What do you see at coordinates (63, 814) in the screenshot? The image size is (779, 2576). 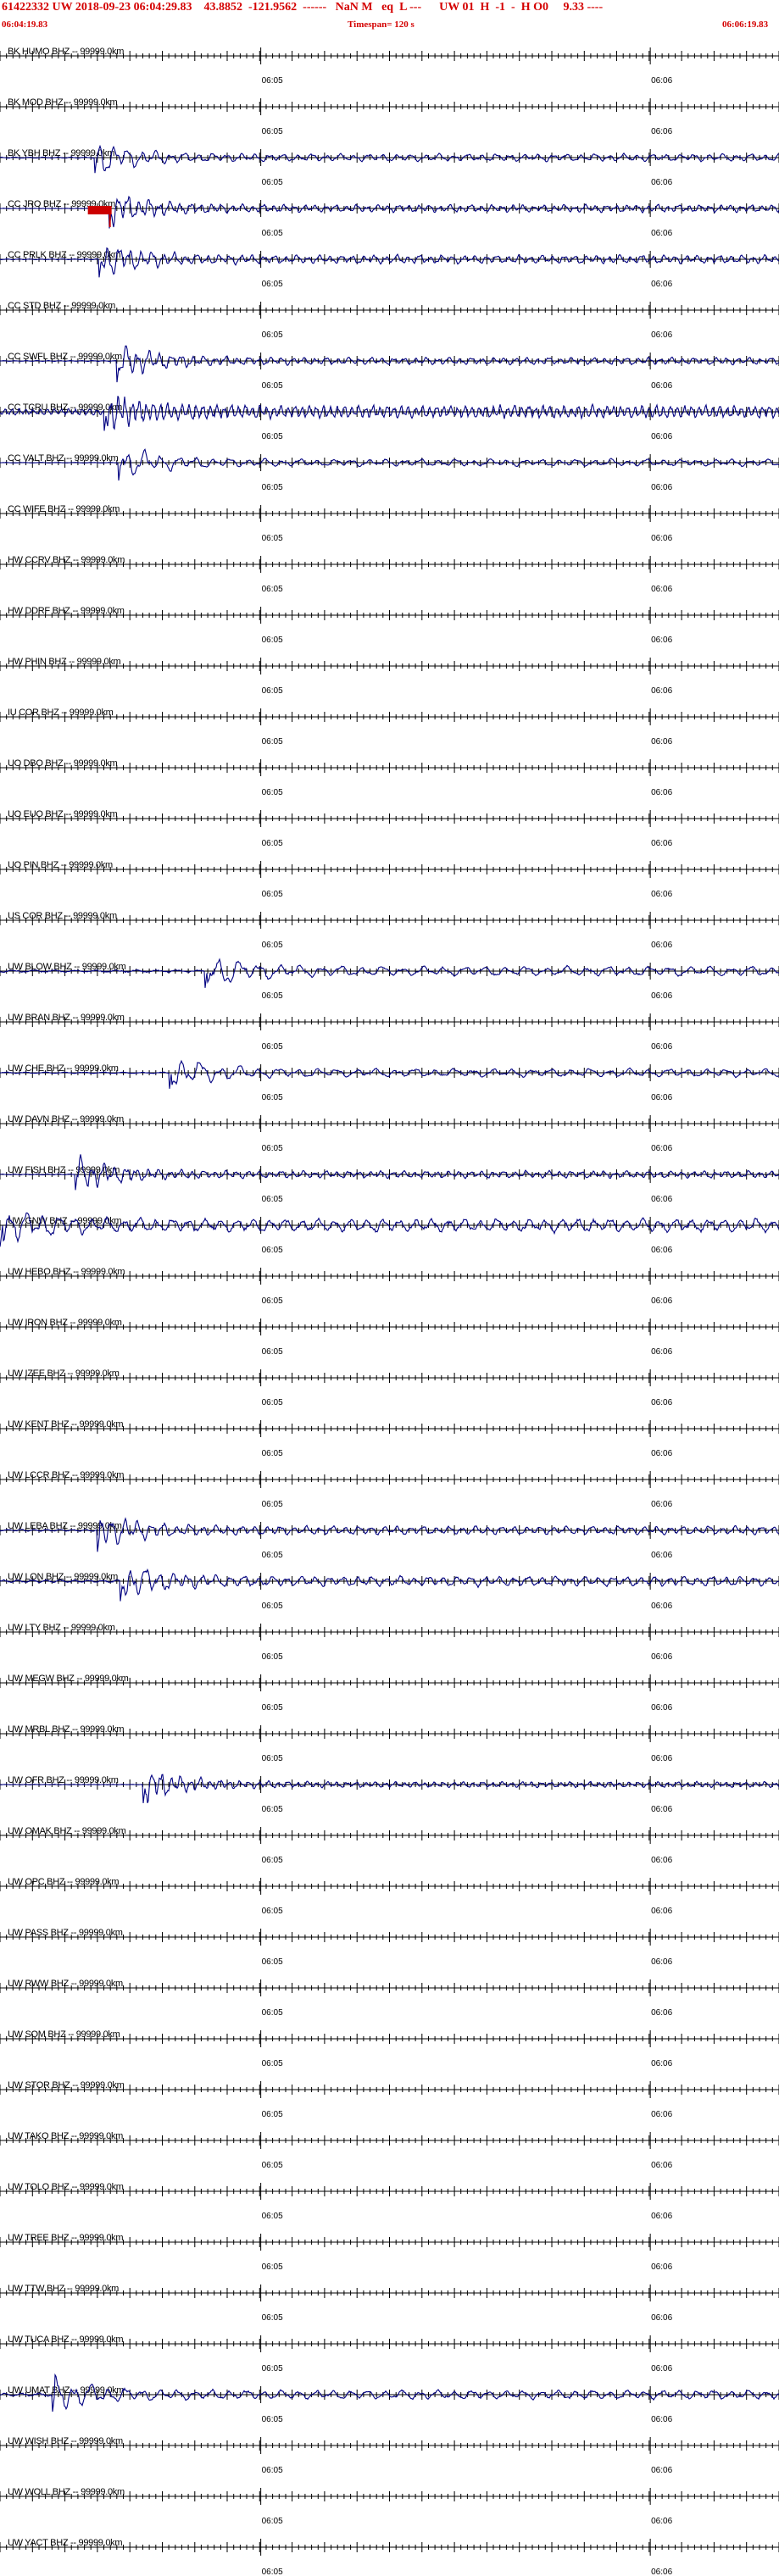 I see `trace-label: UO EUO BHZ -- 99999.0km` at bounding box center [63, 814].